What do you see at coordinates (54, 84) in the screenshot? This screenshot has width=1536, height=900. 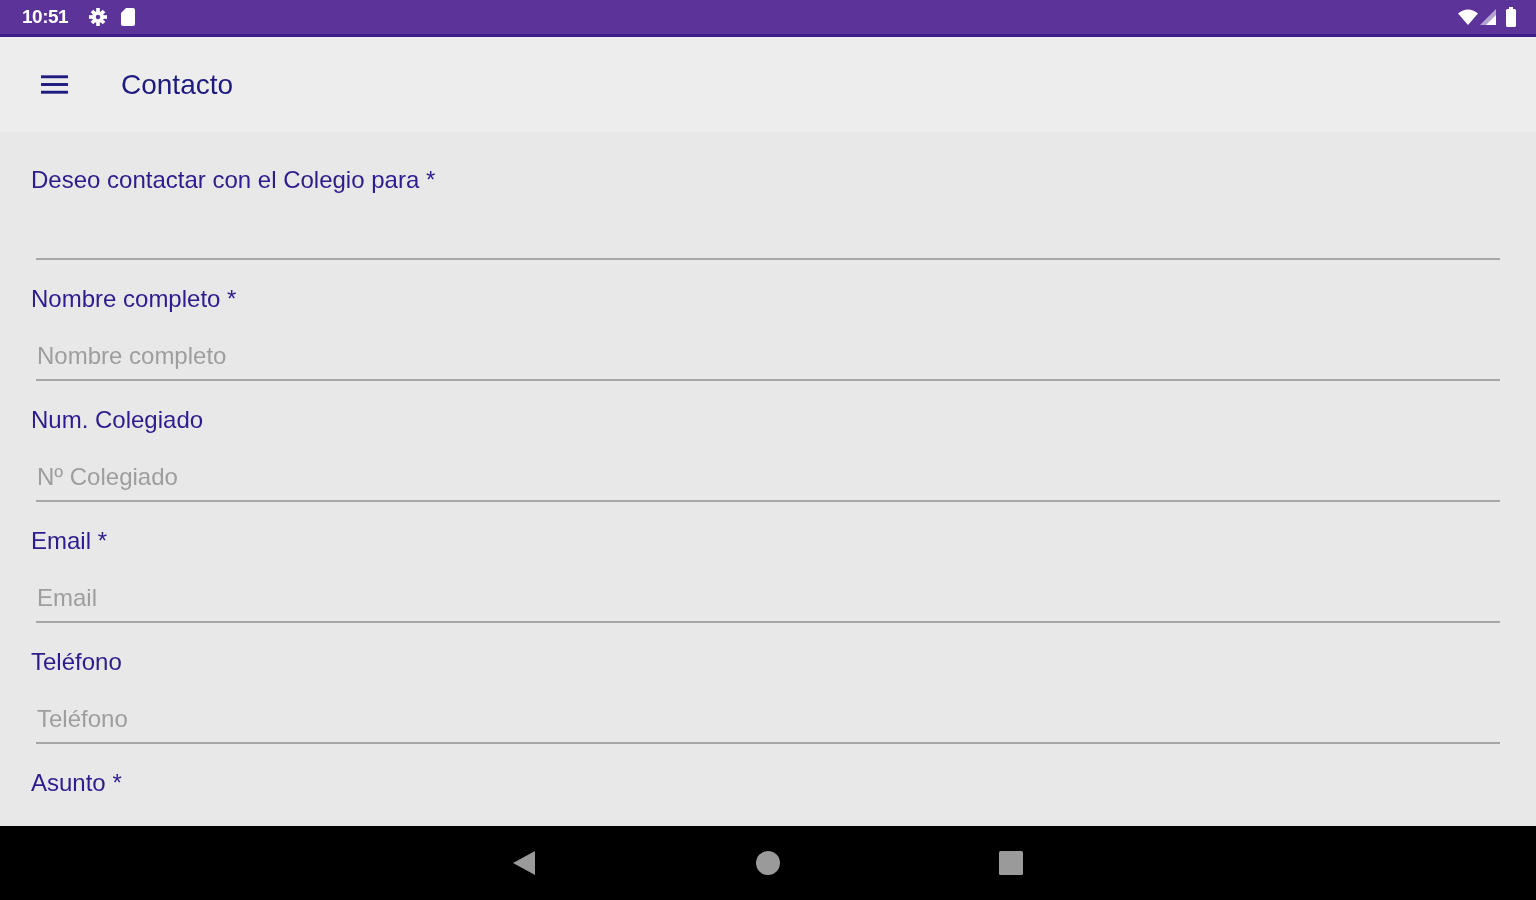 I see `menu-icon` at bounding box center [54, 84].